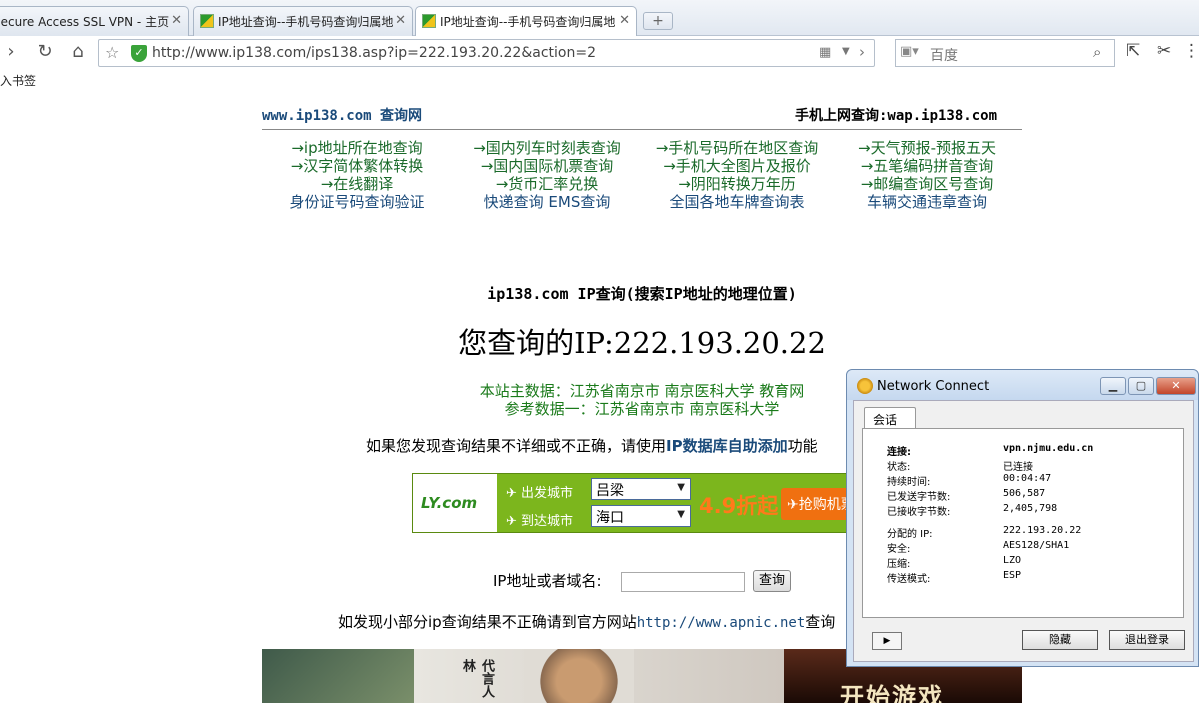 Image resolution: width=1199 pixels, height=703 pixels. Describe the element at coordinates (338, 676) in the screenshot. I see `banner-image-left` at that location.